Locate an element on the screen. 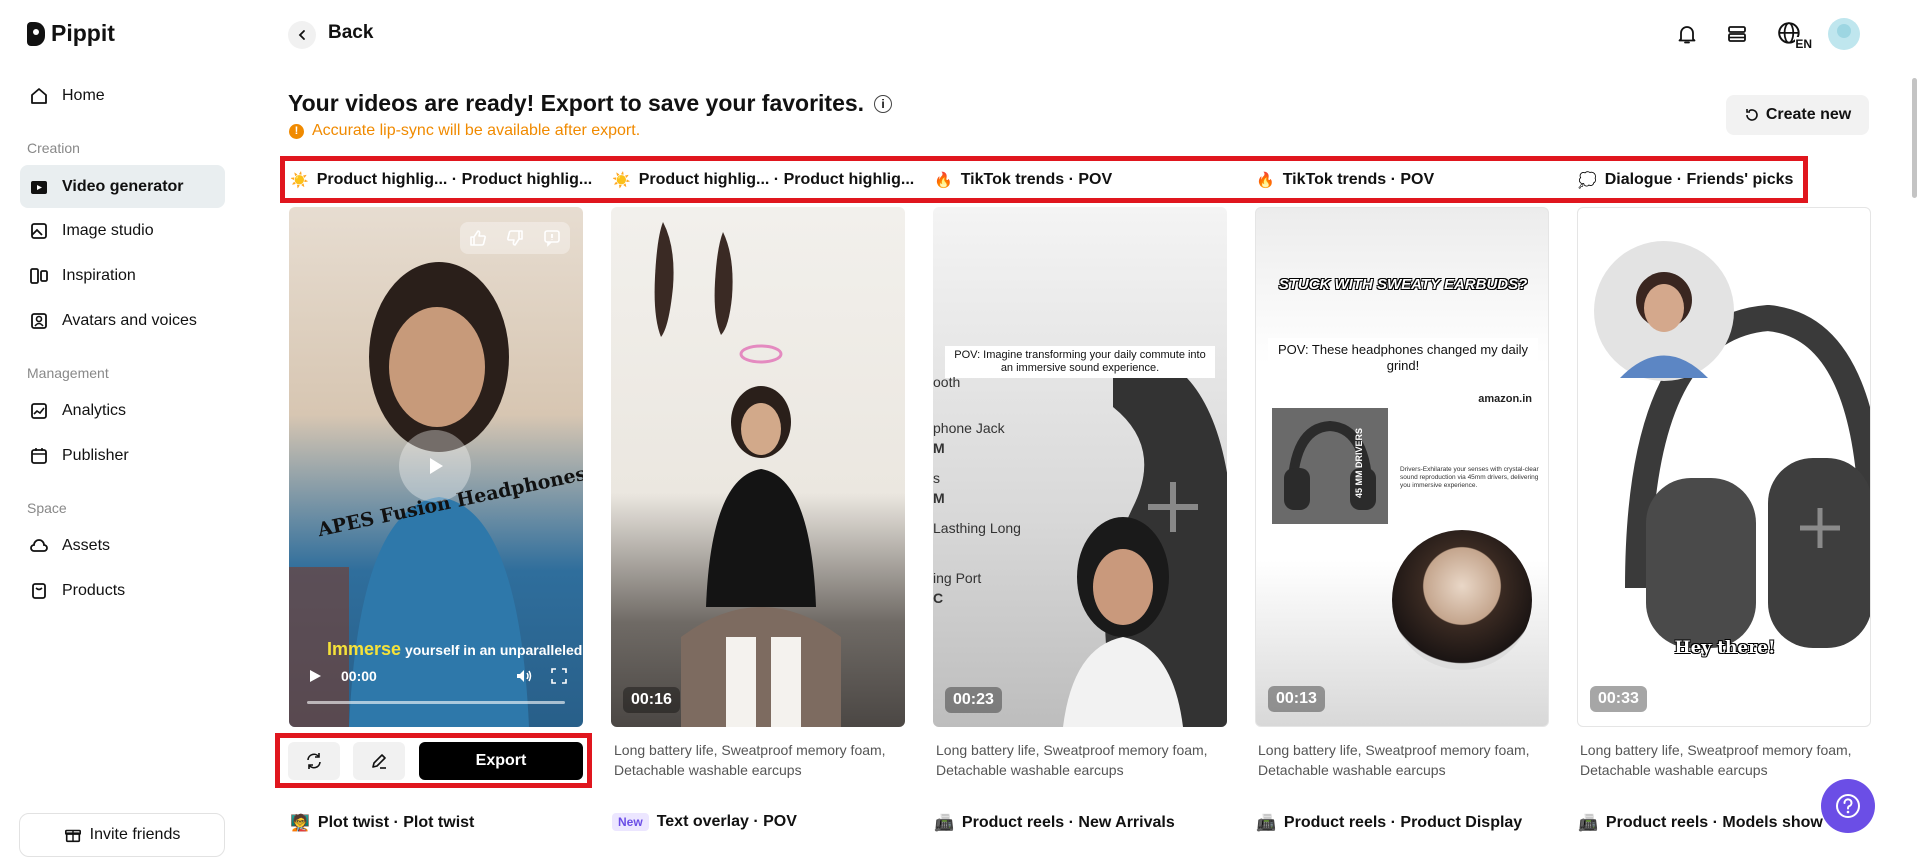 This screenshot has height=857, width=1918. box-icon is located at coordinates (39, 591).